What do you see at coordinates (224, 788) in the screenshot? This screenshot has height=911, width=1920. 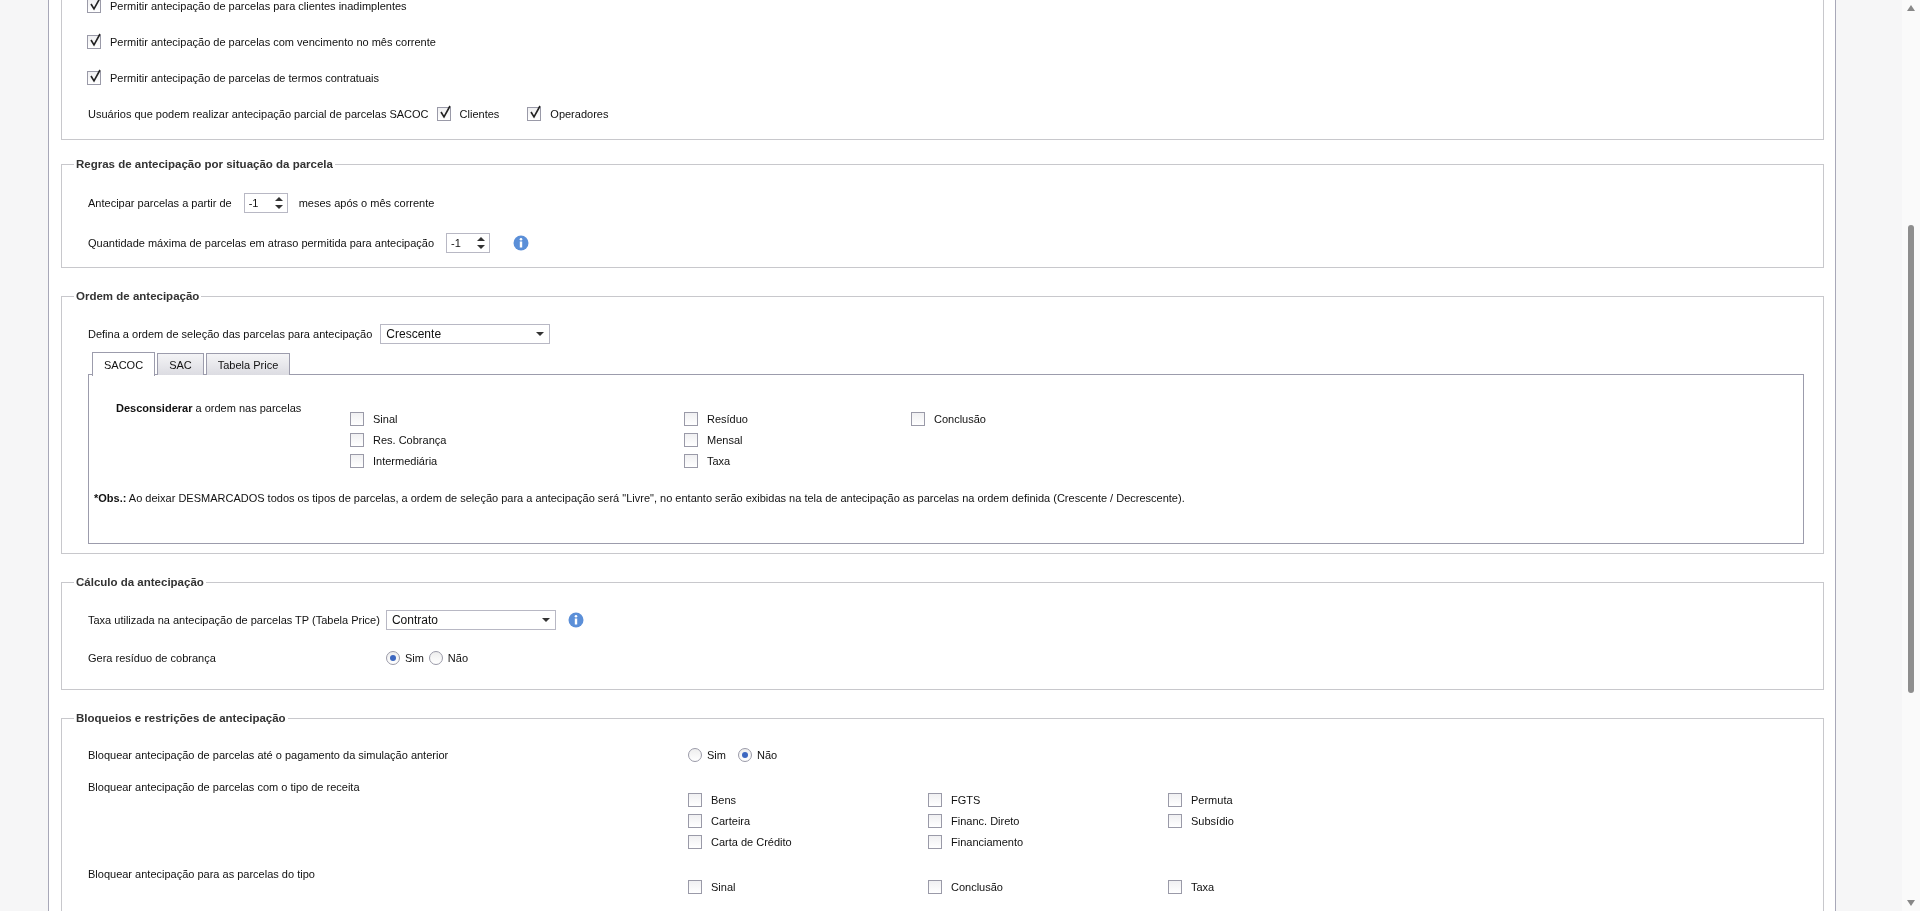 I see `field-label: Bloquear antecipação de parcelas com o tipo de receita` at bounding box center [224, 788].